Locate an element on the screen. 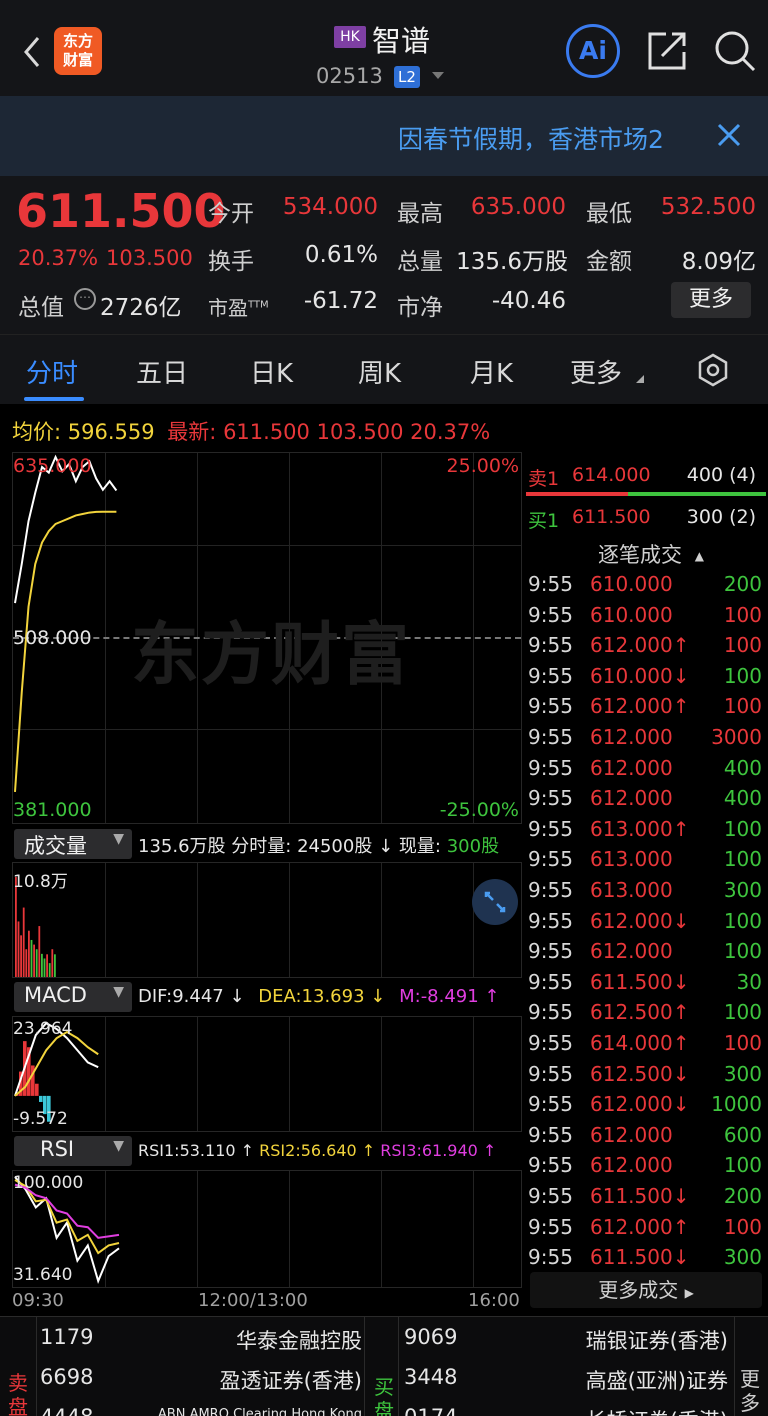 The width and height of the screenshot is (768, 1416). trade-price: 612.000↓ is located at coordinates (639, 921).